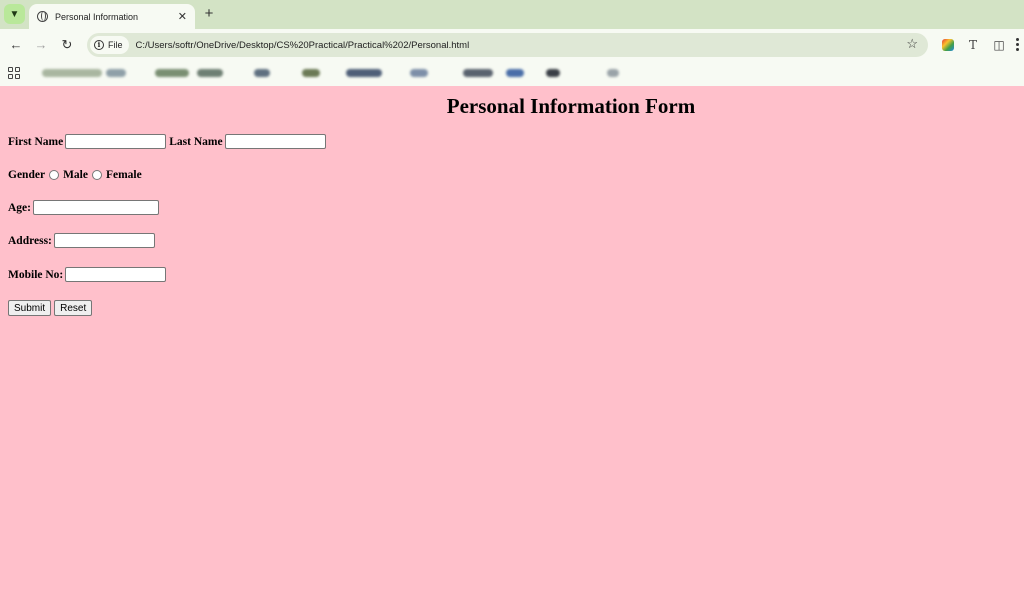 The width and height of the screenshot is (1024, 607). I want to click on page-title: Personal Information Form, so click(571, 106).